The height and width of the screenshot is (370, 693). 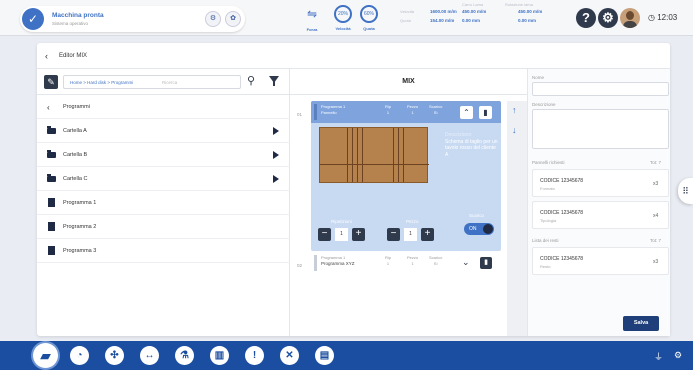 I want to click on stat-value: 0.00 mm, so click(x=471, y=20).